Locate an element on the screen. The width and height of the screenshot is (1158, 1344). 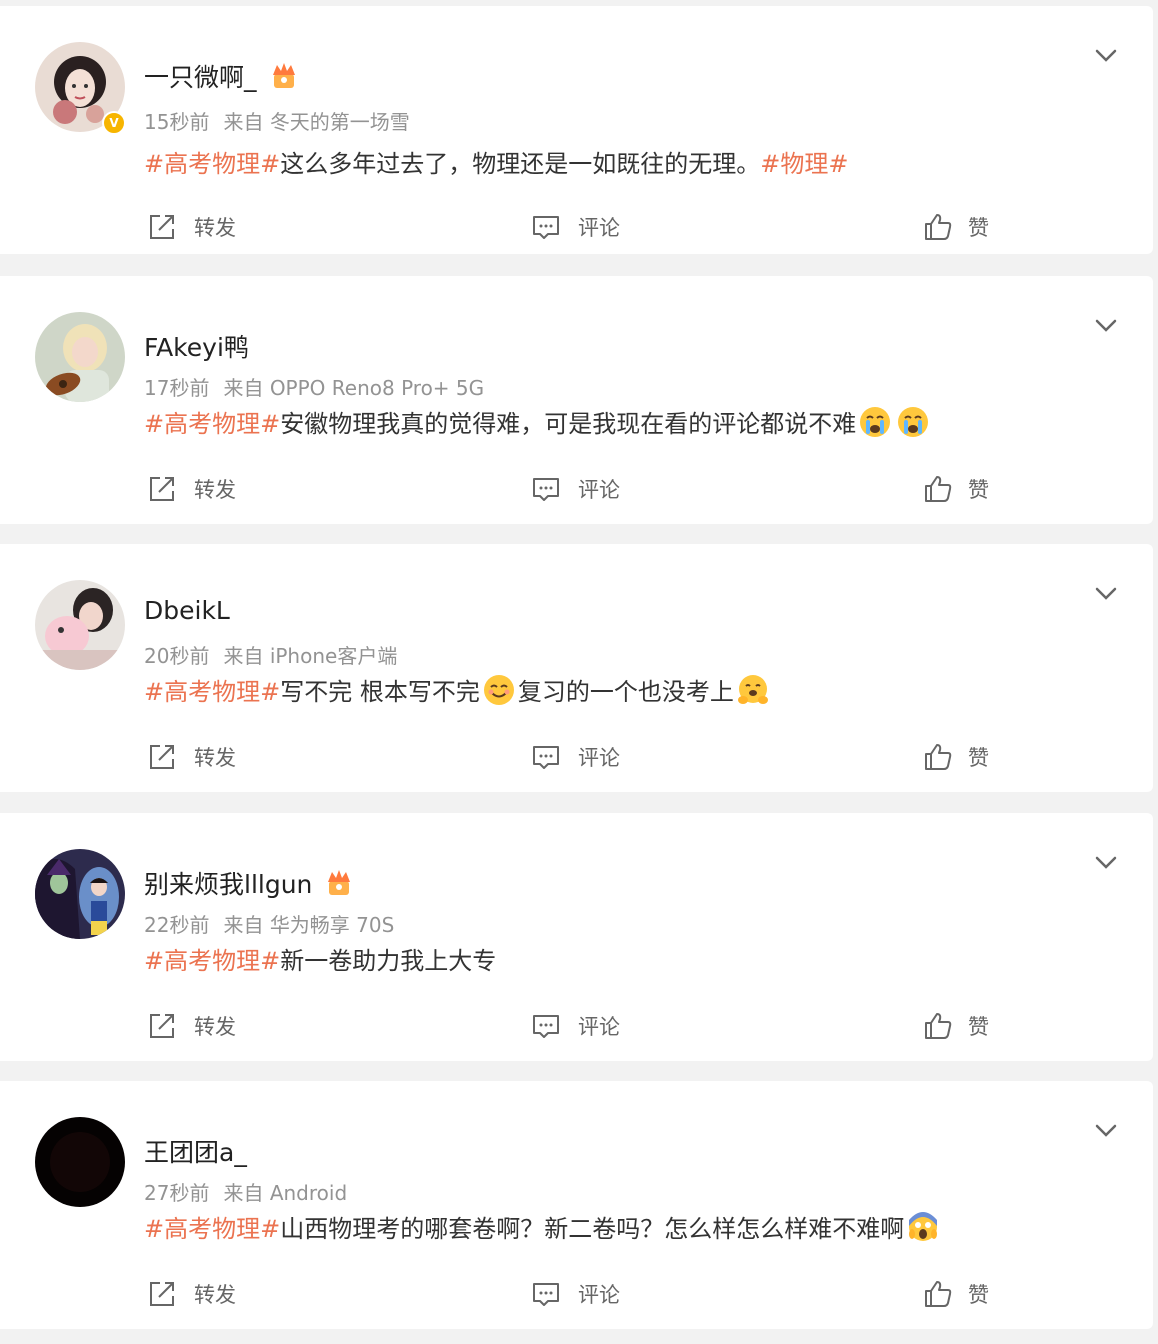
post-text: 山西物理考的哪套卷啊？新二卷吗？怎么样怎么样难不难啊 is located at coordinates (592, 1229).